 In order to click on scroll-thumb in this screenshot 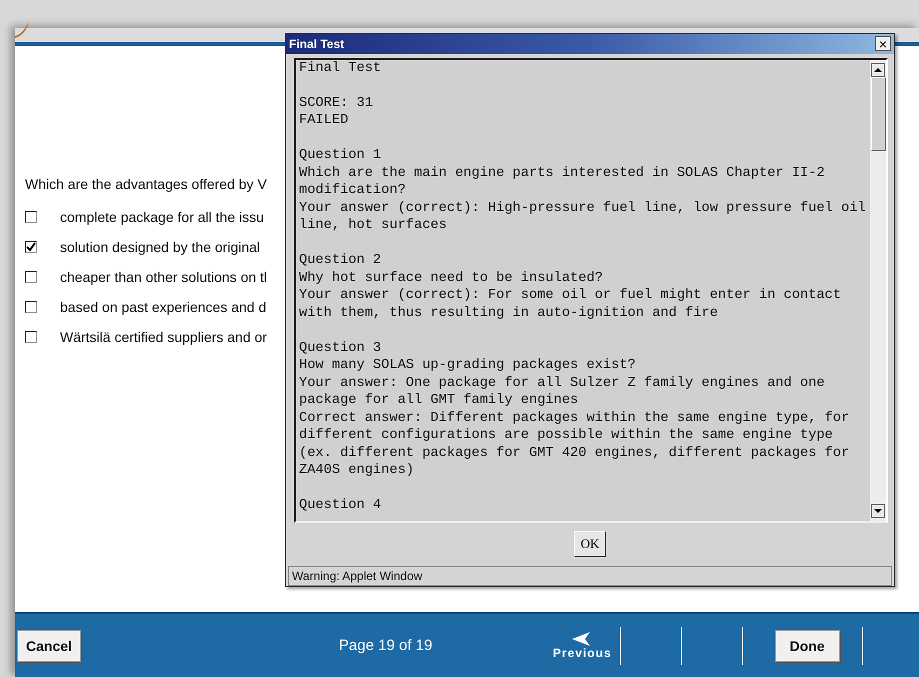, I will do `click(878, 113)`.